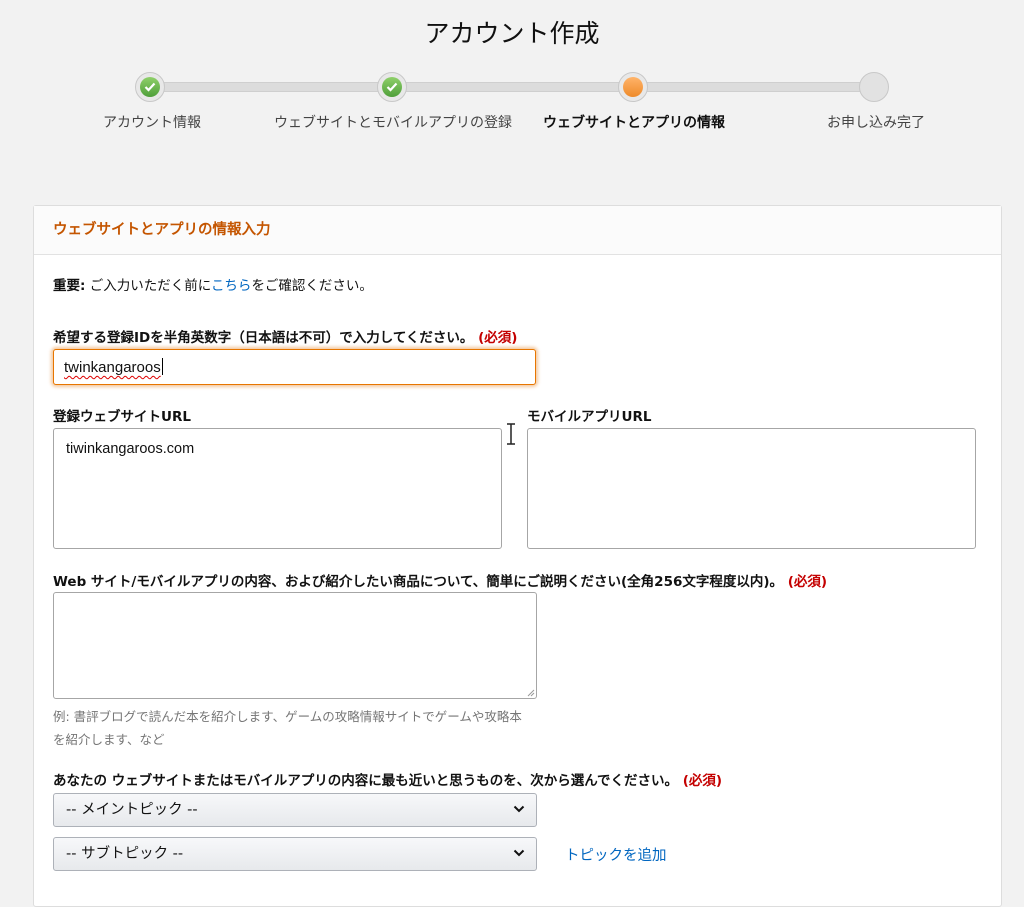  I want to click on sub-topic-value: -- サブトピック --, so click(125, 854).